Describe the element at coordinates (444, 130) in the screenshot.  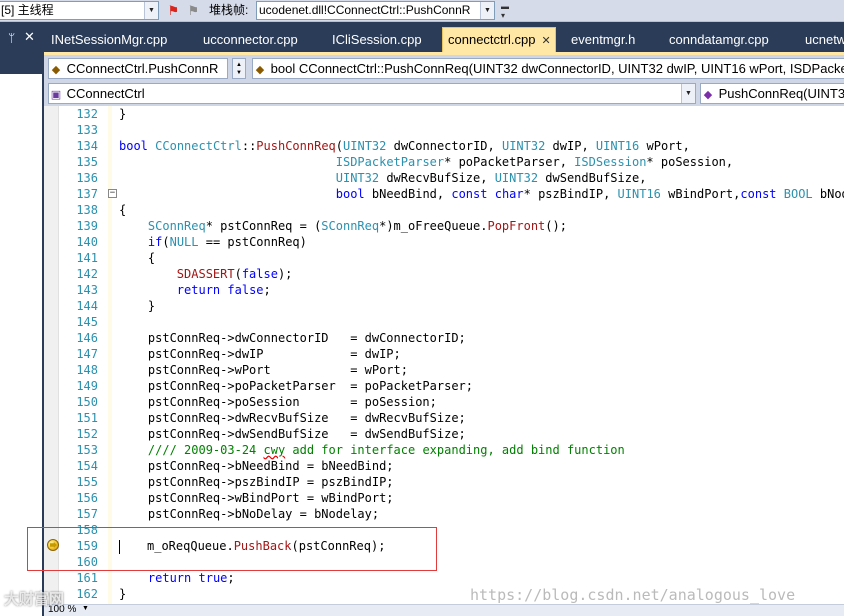
I see `code-line: 133` at that location.